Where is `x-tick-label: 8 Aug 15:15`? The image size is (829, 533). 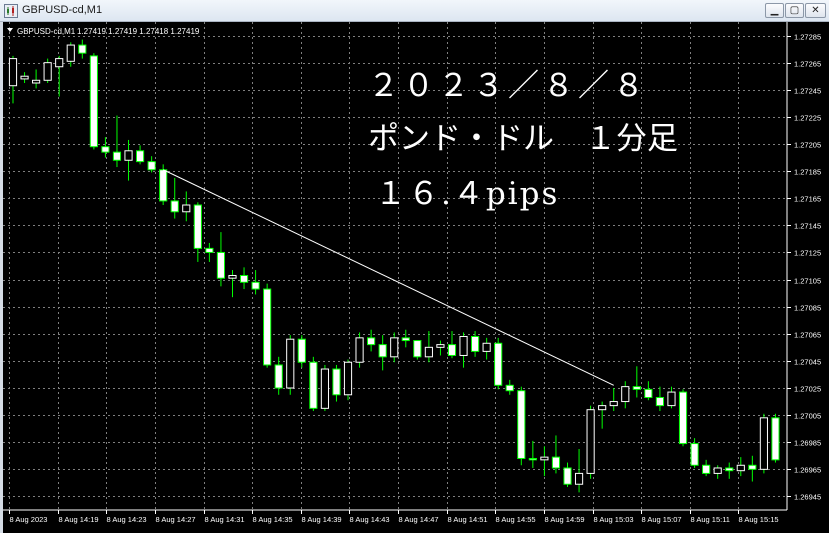
x-tick-label: 8 Aug 15:15 is located at coordinates (759, 519).